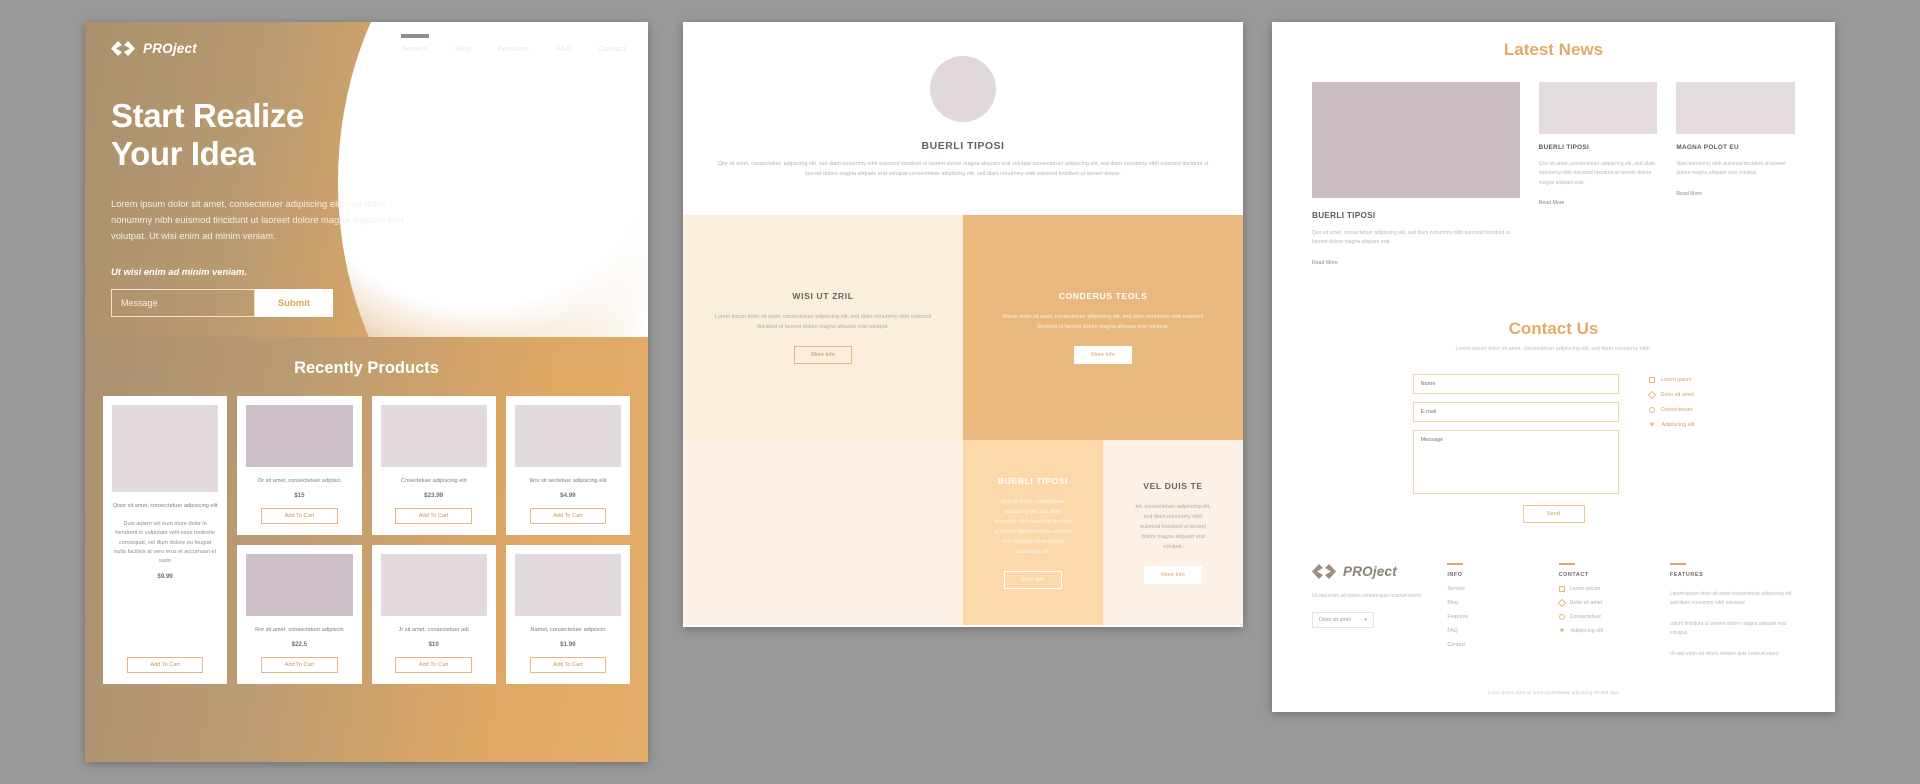 This screenshot has width=1920, height=784. What do you see at coordinates (183, 154) in the screenshot?
I see `hero-title-line2: Your Idea` at bounding box center [183, 154].